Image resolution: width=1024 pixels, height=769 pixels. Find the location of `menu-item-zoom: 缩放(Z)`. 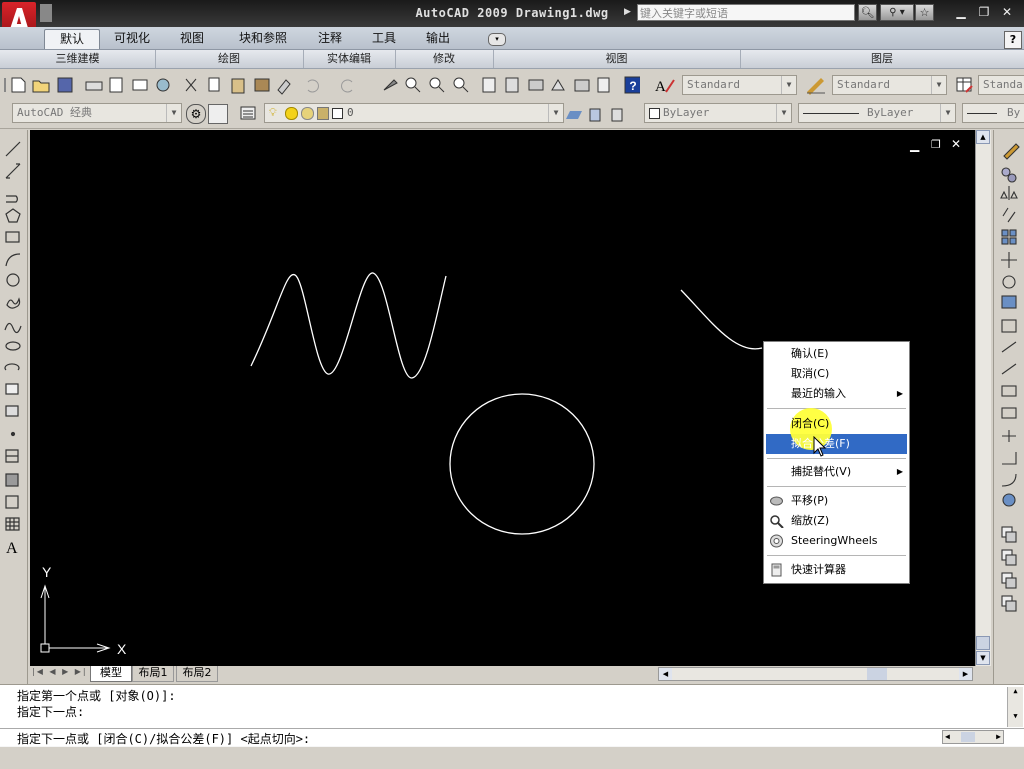

menu-item-zoom: 缩放(Z) is located at coordinates (836, 521).